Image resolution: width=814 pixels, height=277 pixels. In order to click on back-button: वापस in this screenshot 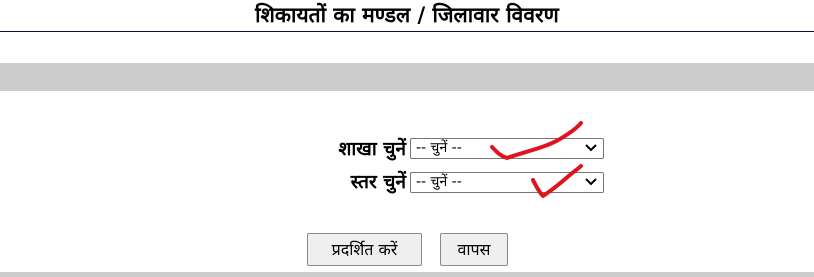, I will do `click(474, 249)`.